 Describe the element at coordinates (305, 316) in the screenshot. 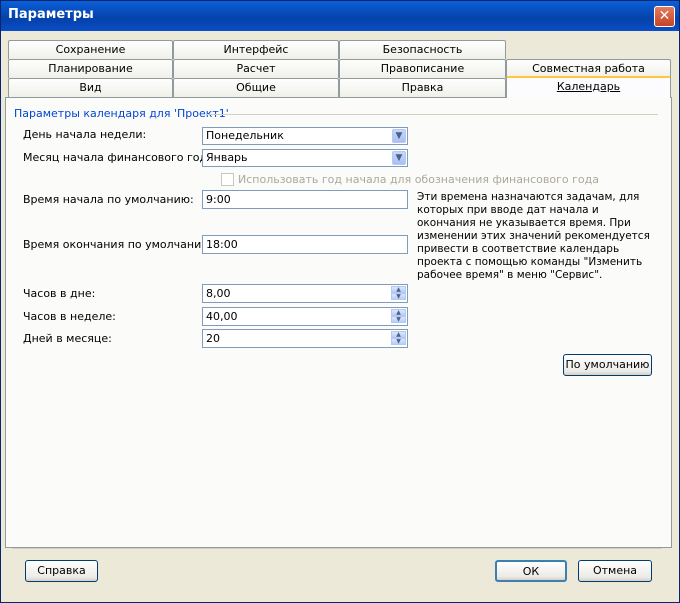

I see `hours-week-input: 40,00 ▲ ▼` at that location.